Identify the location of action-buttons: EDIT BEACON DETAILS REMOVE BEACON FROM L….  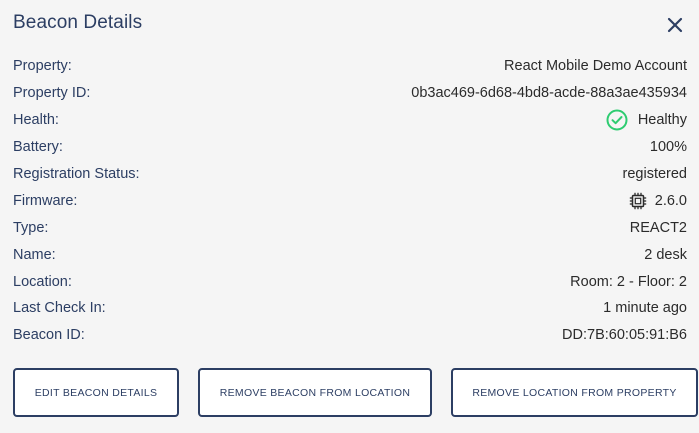
(355, 393).